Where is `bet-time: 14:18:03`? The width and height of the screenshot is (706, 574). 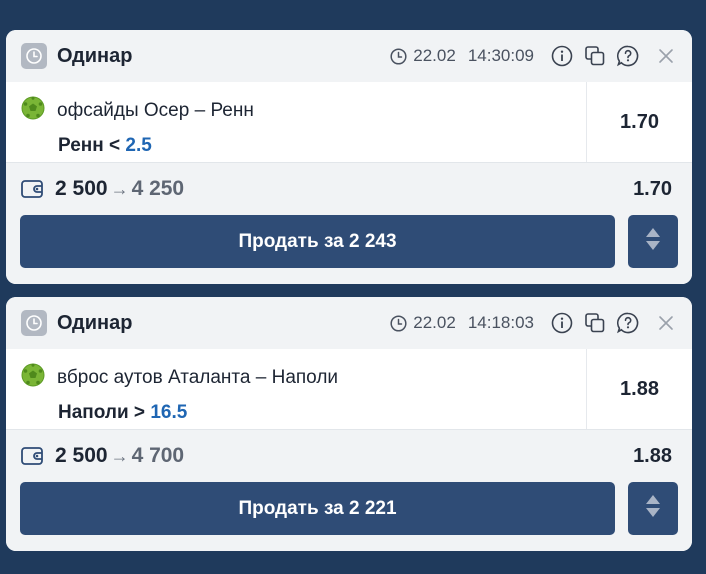
bet-time: 14:18:03 is located at coordinates (500, 322).